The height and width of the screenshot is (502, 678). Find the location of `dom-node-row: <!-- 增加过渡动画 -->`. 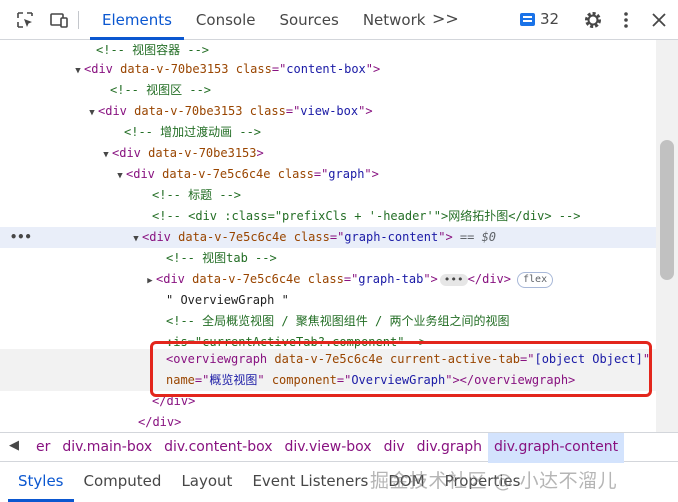

dom-node-row: <!-- 增加过渡动画 --> is located at coordinates (328, 132).